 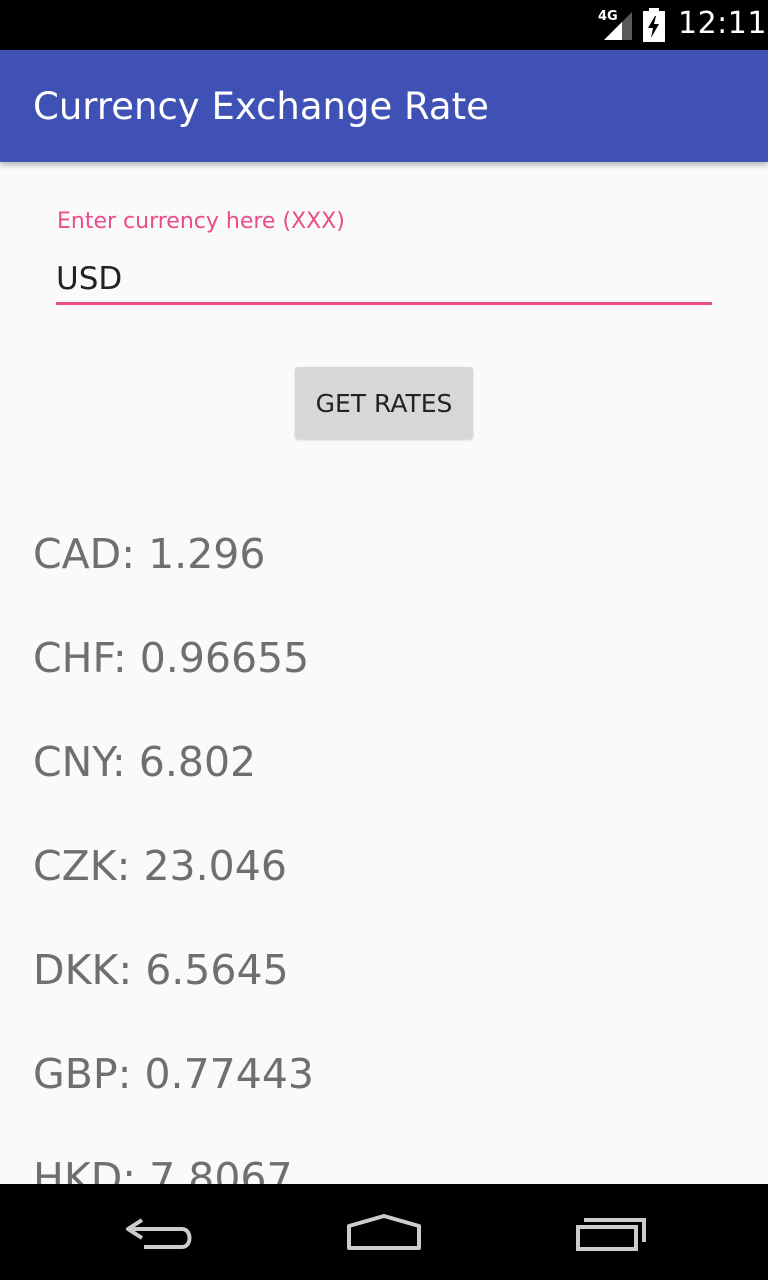 What do you see at coordinates (654, 25) in the screenshot?
I see `battery-charging-icon` at bounding box center [654, 25].